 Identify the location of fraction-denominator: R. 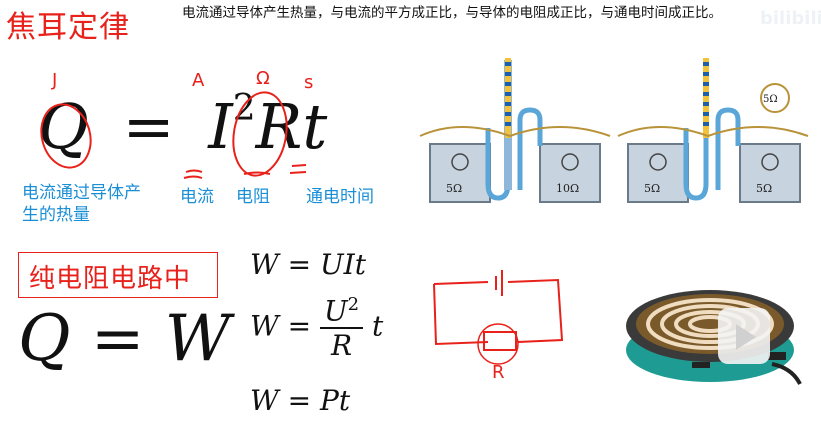
(342, 346).